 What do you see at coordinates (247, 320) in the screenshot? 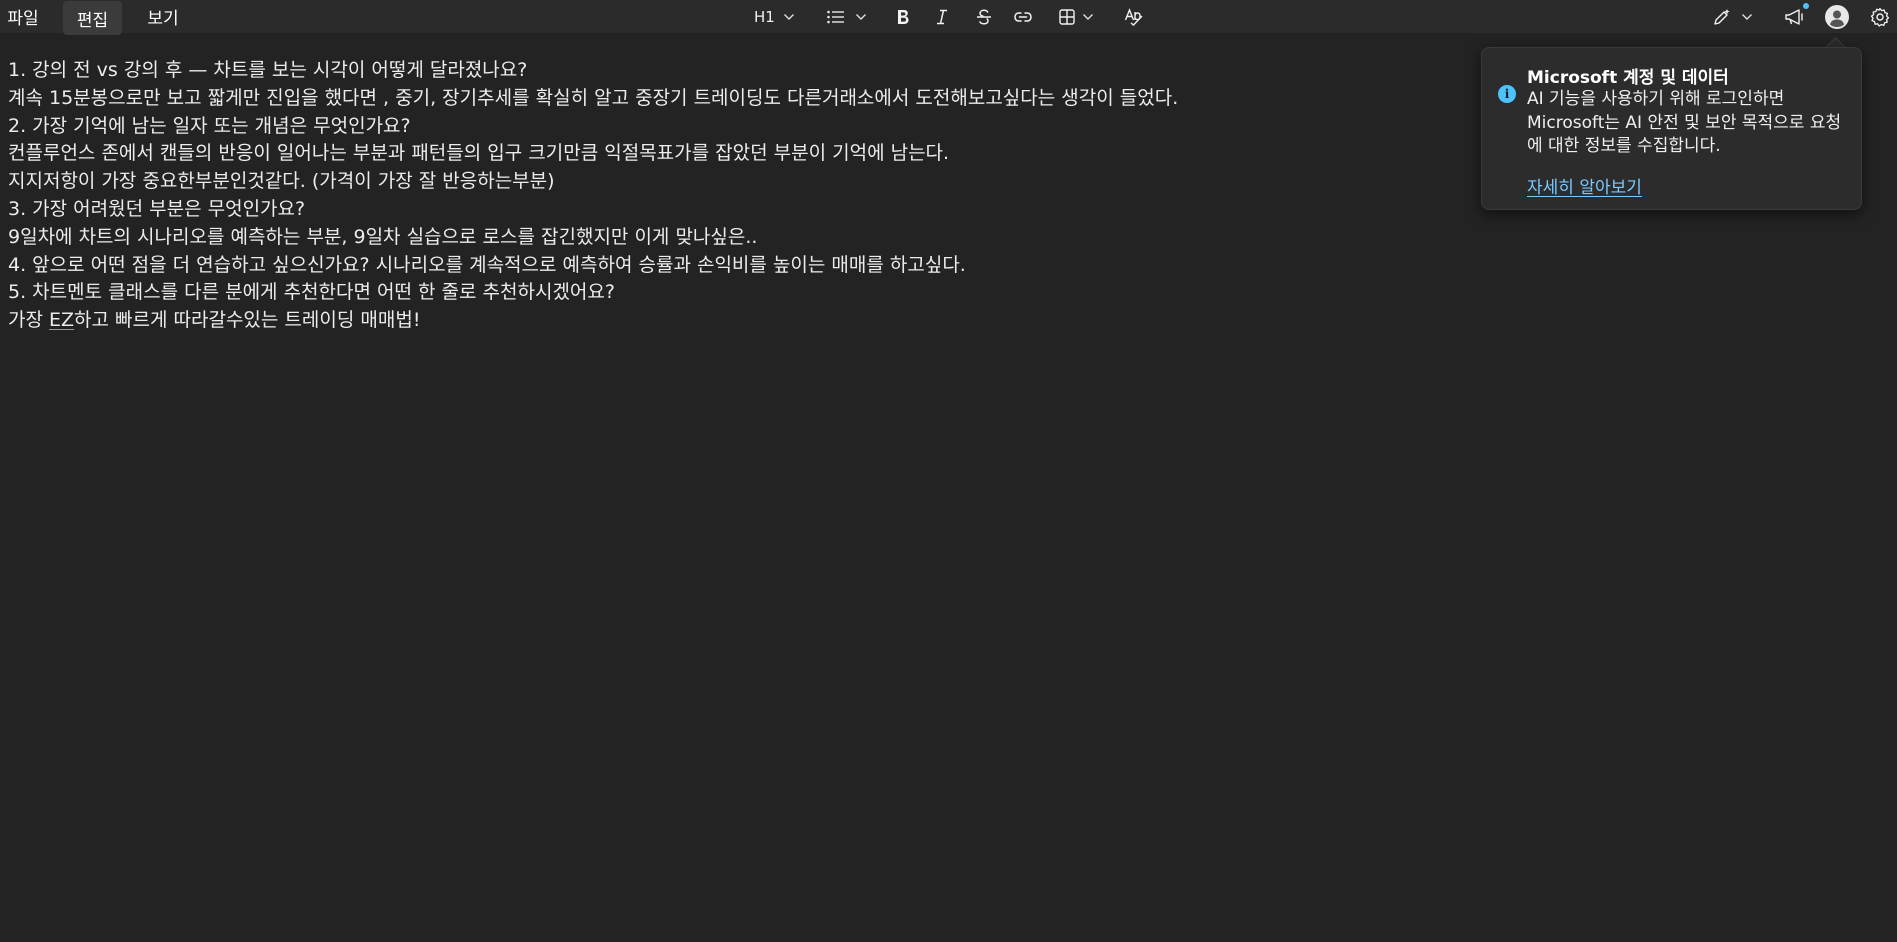
I see `last-line-suffix: 하고 빠르게 따라갈수있는 트레이딩 매매법!` at bounding box center [247, 320].